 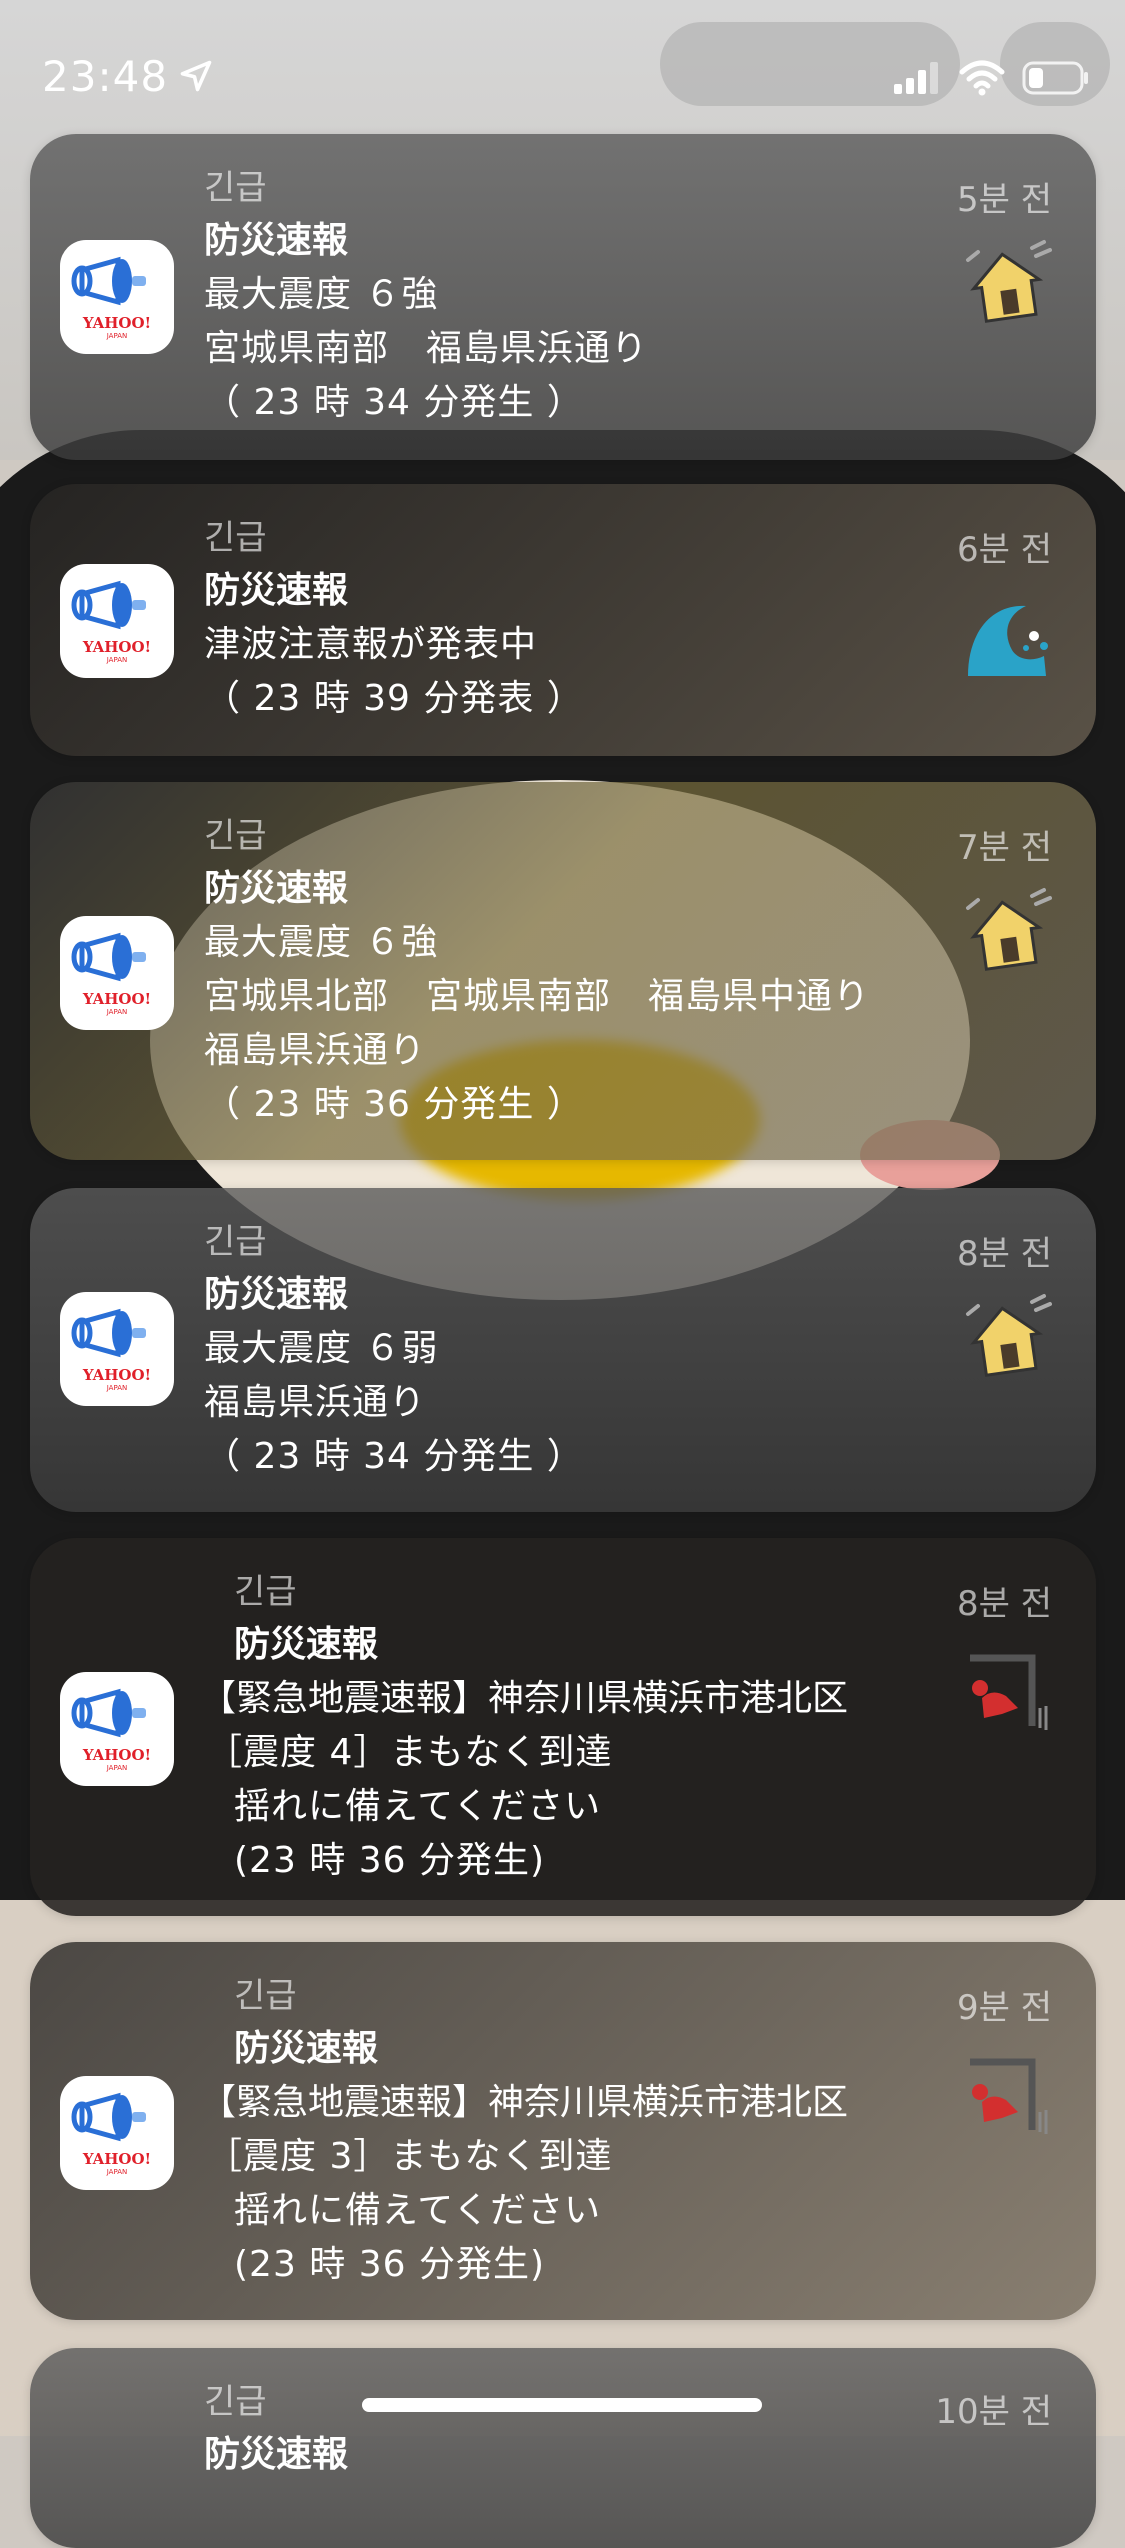 What do you see at coordinates (371, 644) in the screenshot?
I see `notification-line: 津波注意報が発表中` at bounding box center [371, 644].